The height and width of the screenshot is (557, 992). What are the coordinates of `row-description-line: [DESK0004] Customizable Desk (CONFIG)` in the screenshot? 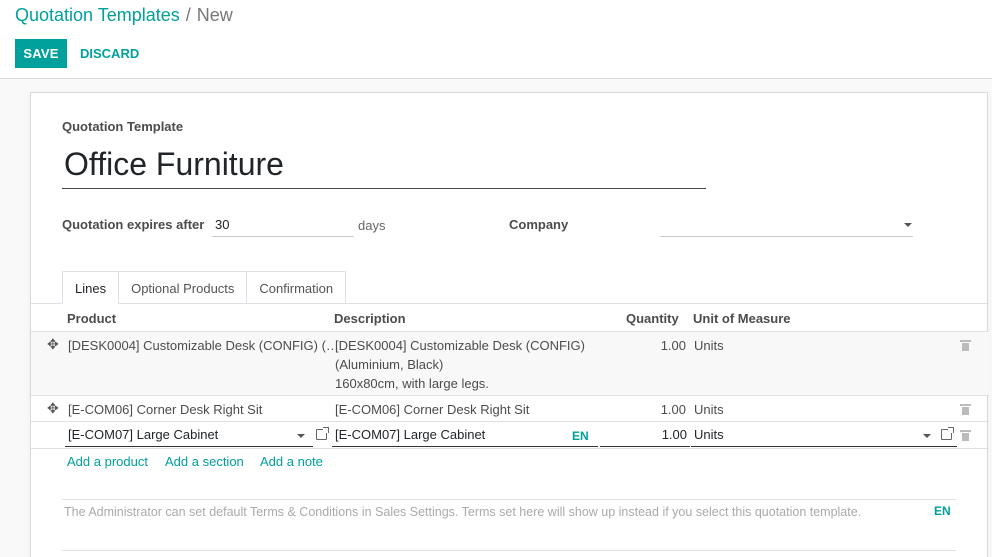 It's located at (460, 345).